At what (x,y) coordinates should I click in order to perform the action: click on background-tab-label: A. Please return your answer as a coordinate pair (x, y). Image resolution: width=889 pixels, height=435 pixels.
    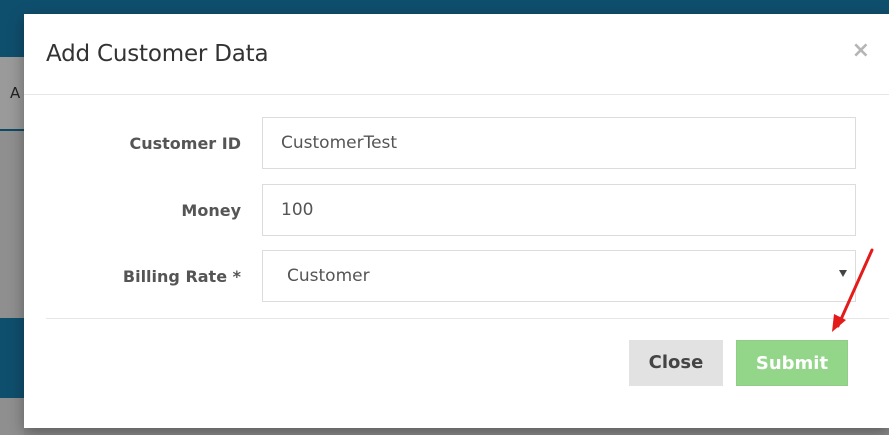
    Looking at the image, I should click on (15, 93).